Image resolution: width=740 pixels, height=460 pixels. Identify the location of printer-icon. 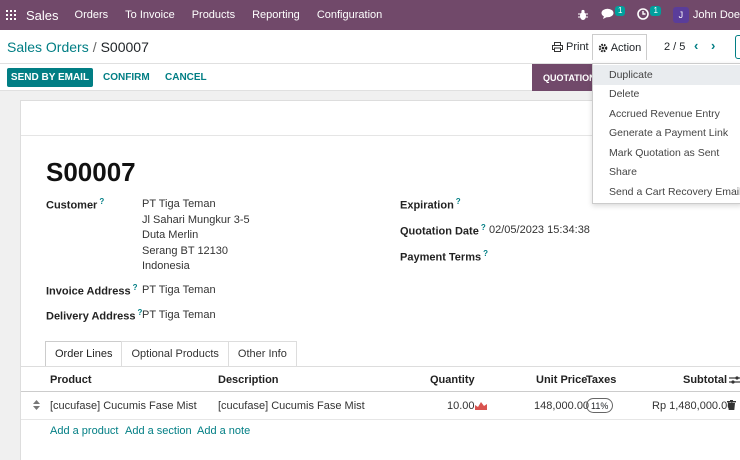
(557, 47).